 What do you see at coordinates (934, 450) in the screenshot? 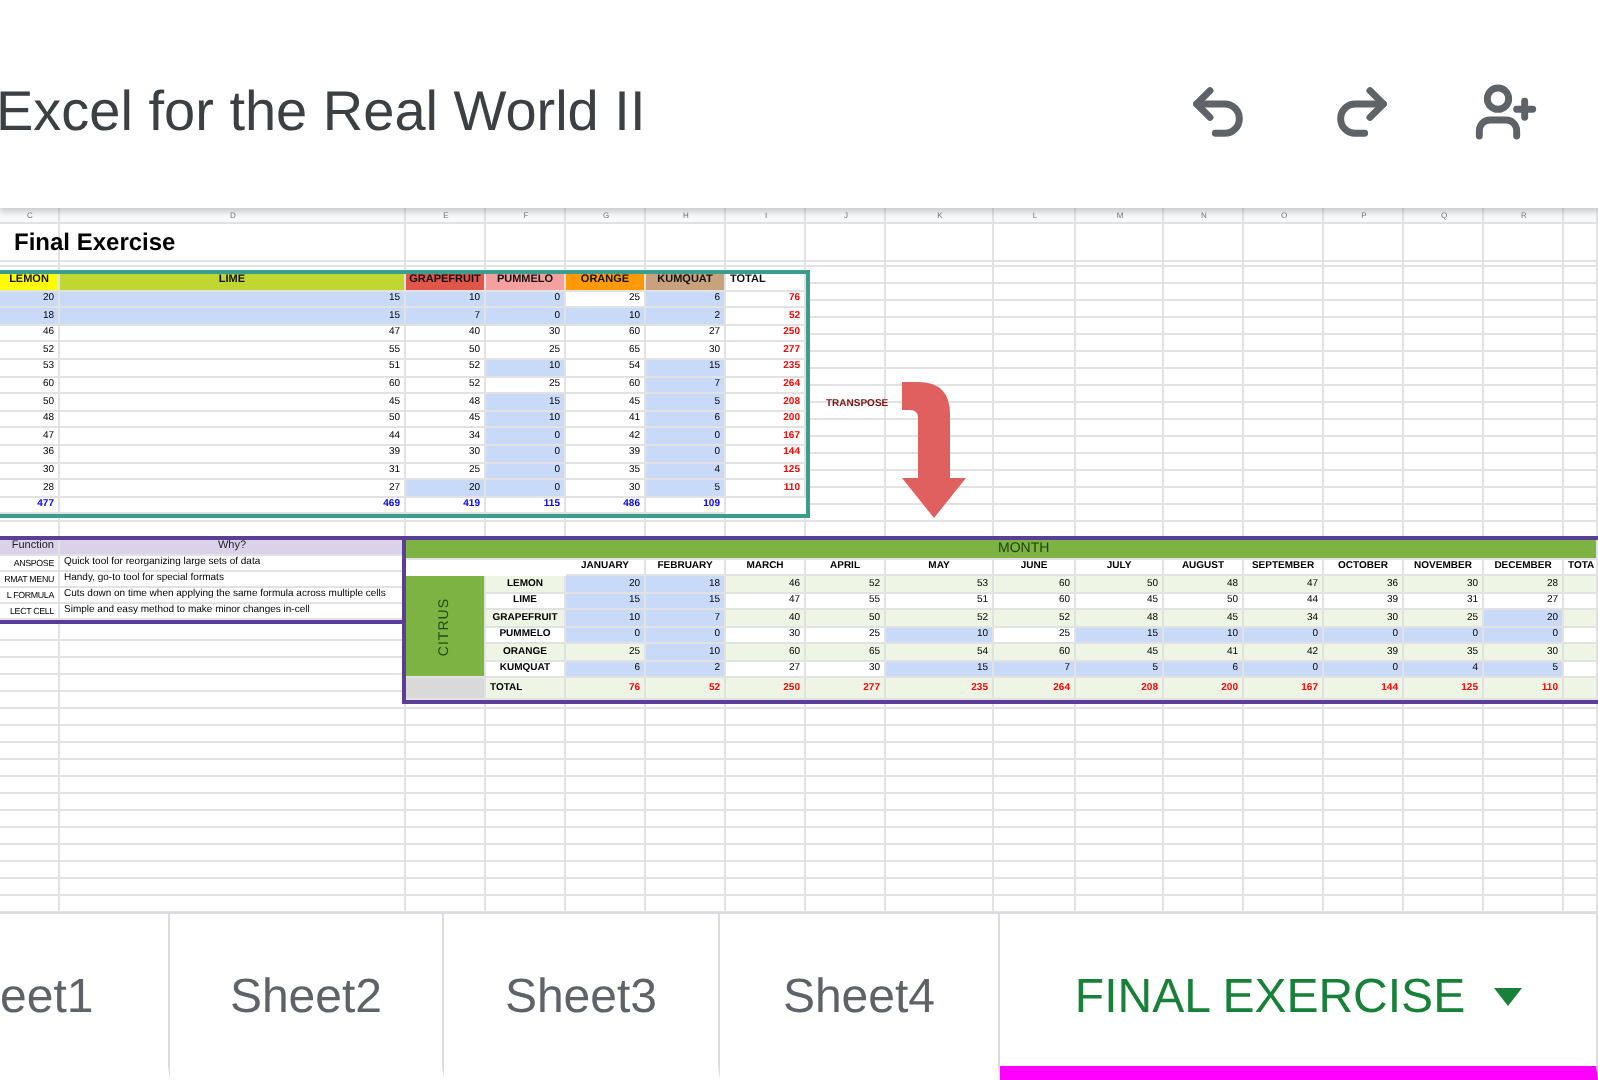
I see `curved-arrow` at bounding box center [934, 450].